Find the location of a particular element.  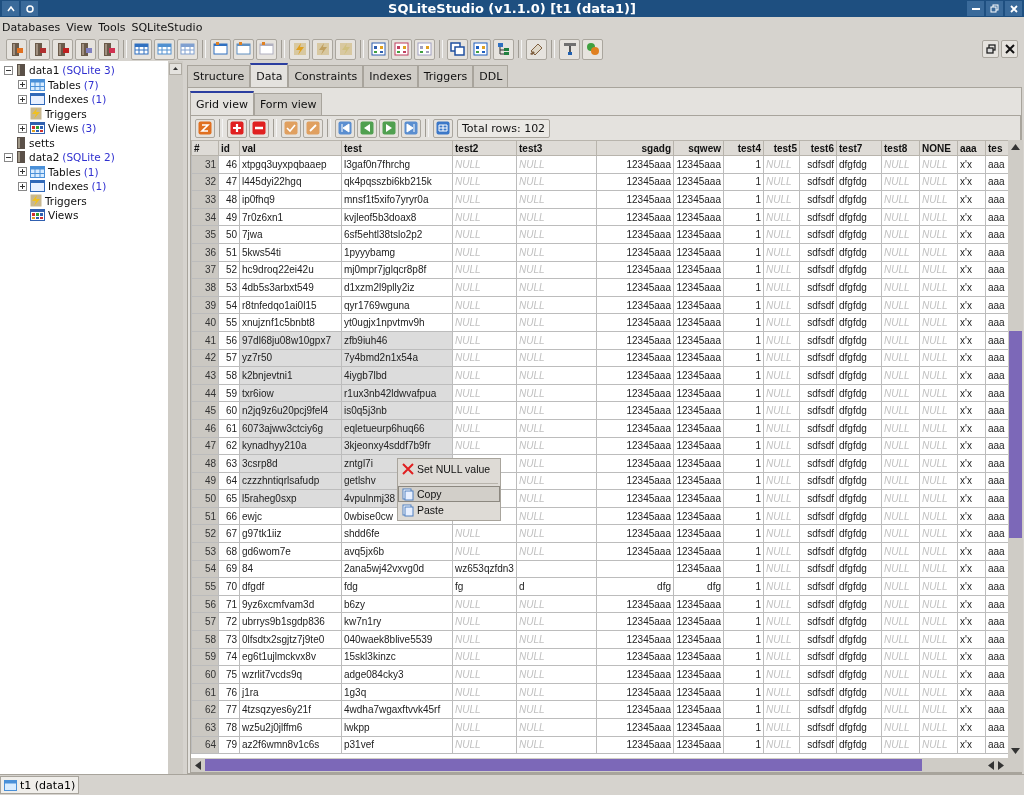

column-header: val is located at coordinates (290, 148).